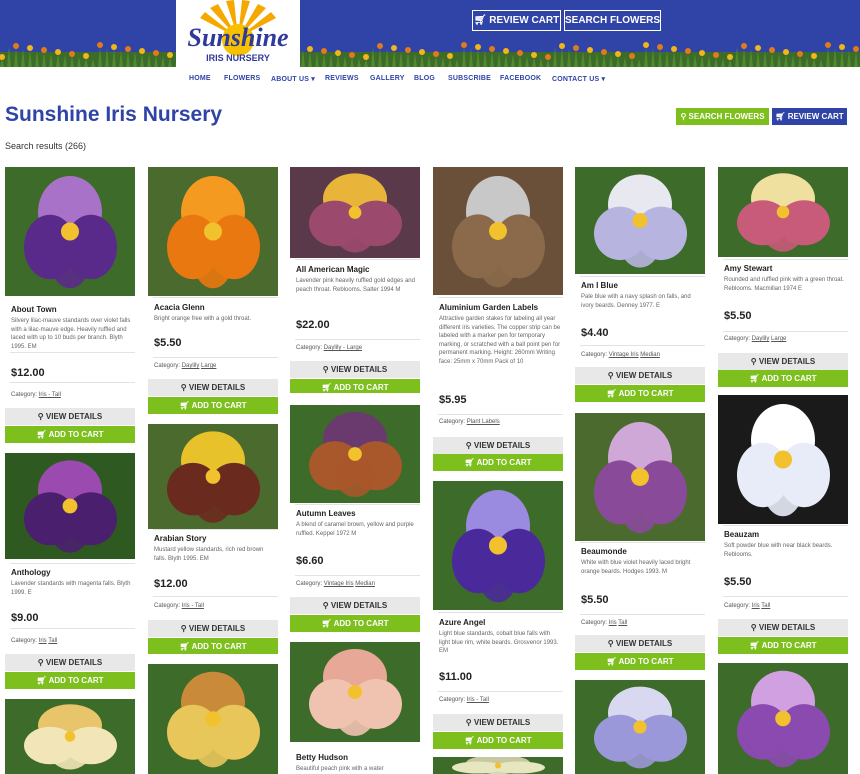  I want to click on nav-about-us: ABOUT US ▾, so click(293, 79).